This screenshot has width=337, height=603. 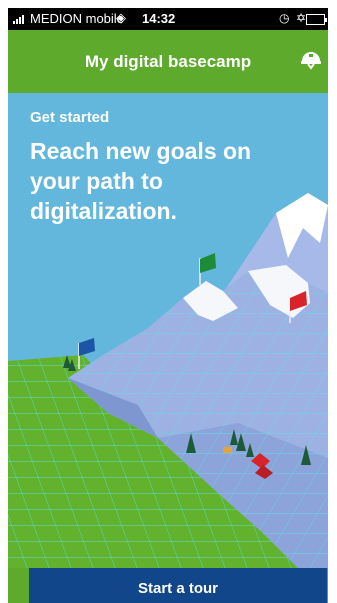 I want to click on app-header: My digital basecamp, so click(x=168, y=61).